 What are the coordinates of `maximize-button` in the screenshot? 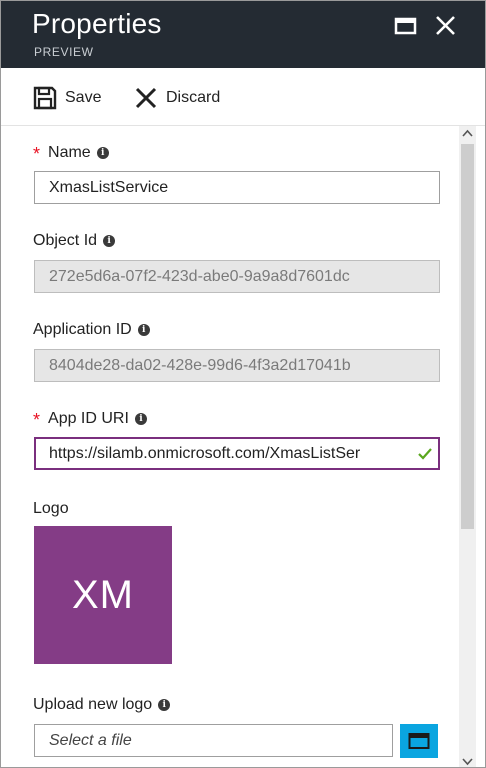 It's located at (406, 26).